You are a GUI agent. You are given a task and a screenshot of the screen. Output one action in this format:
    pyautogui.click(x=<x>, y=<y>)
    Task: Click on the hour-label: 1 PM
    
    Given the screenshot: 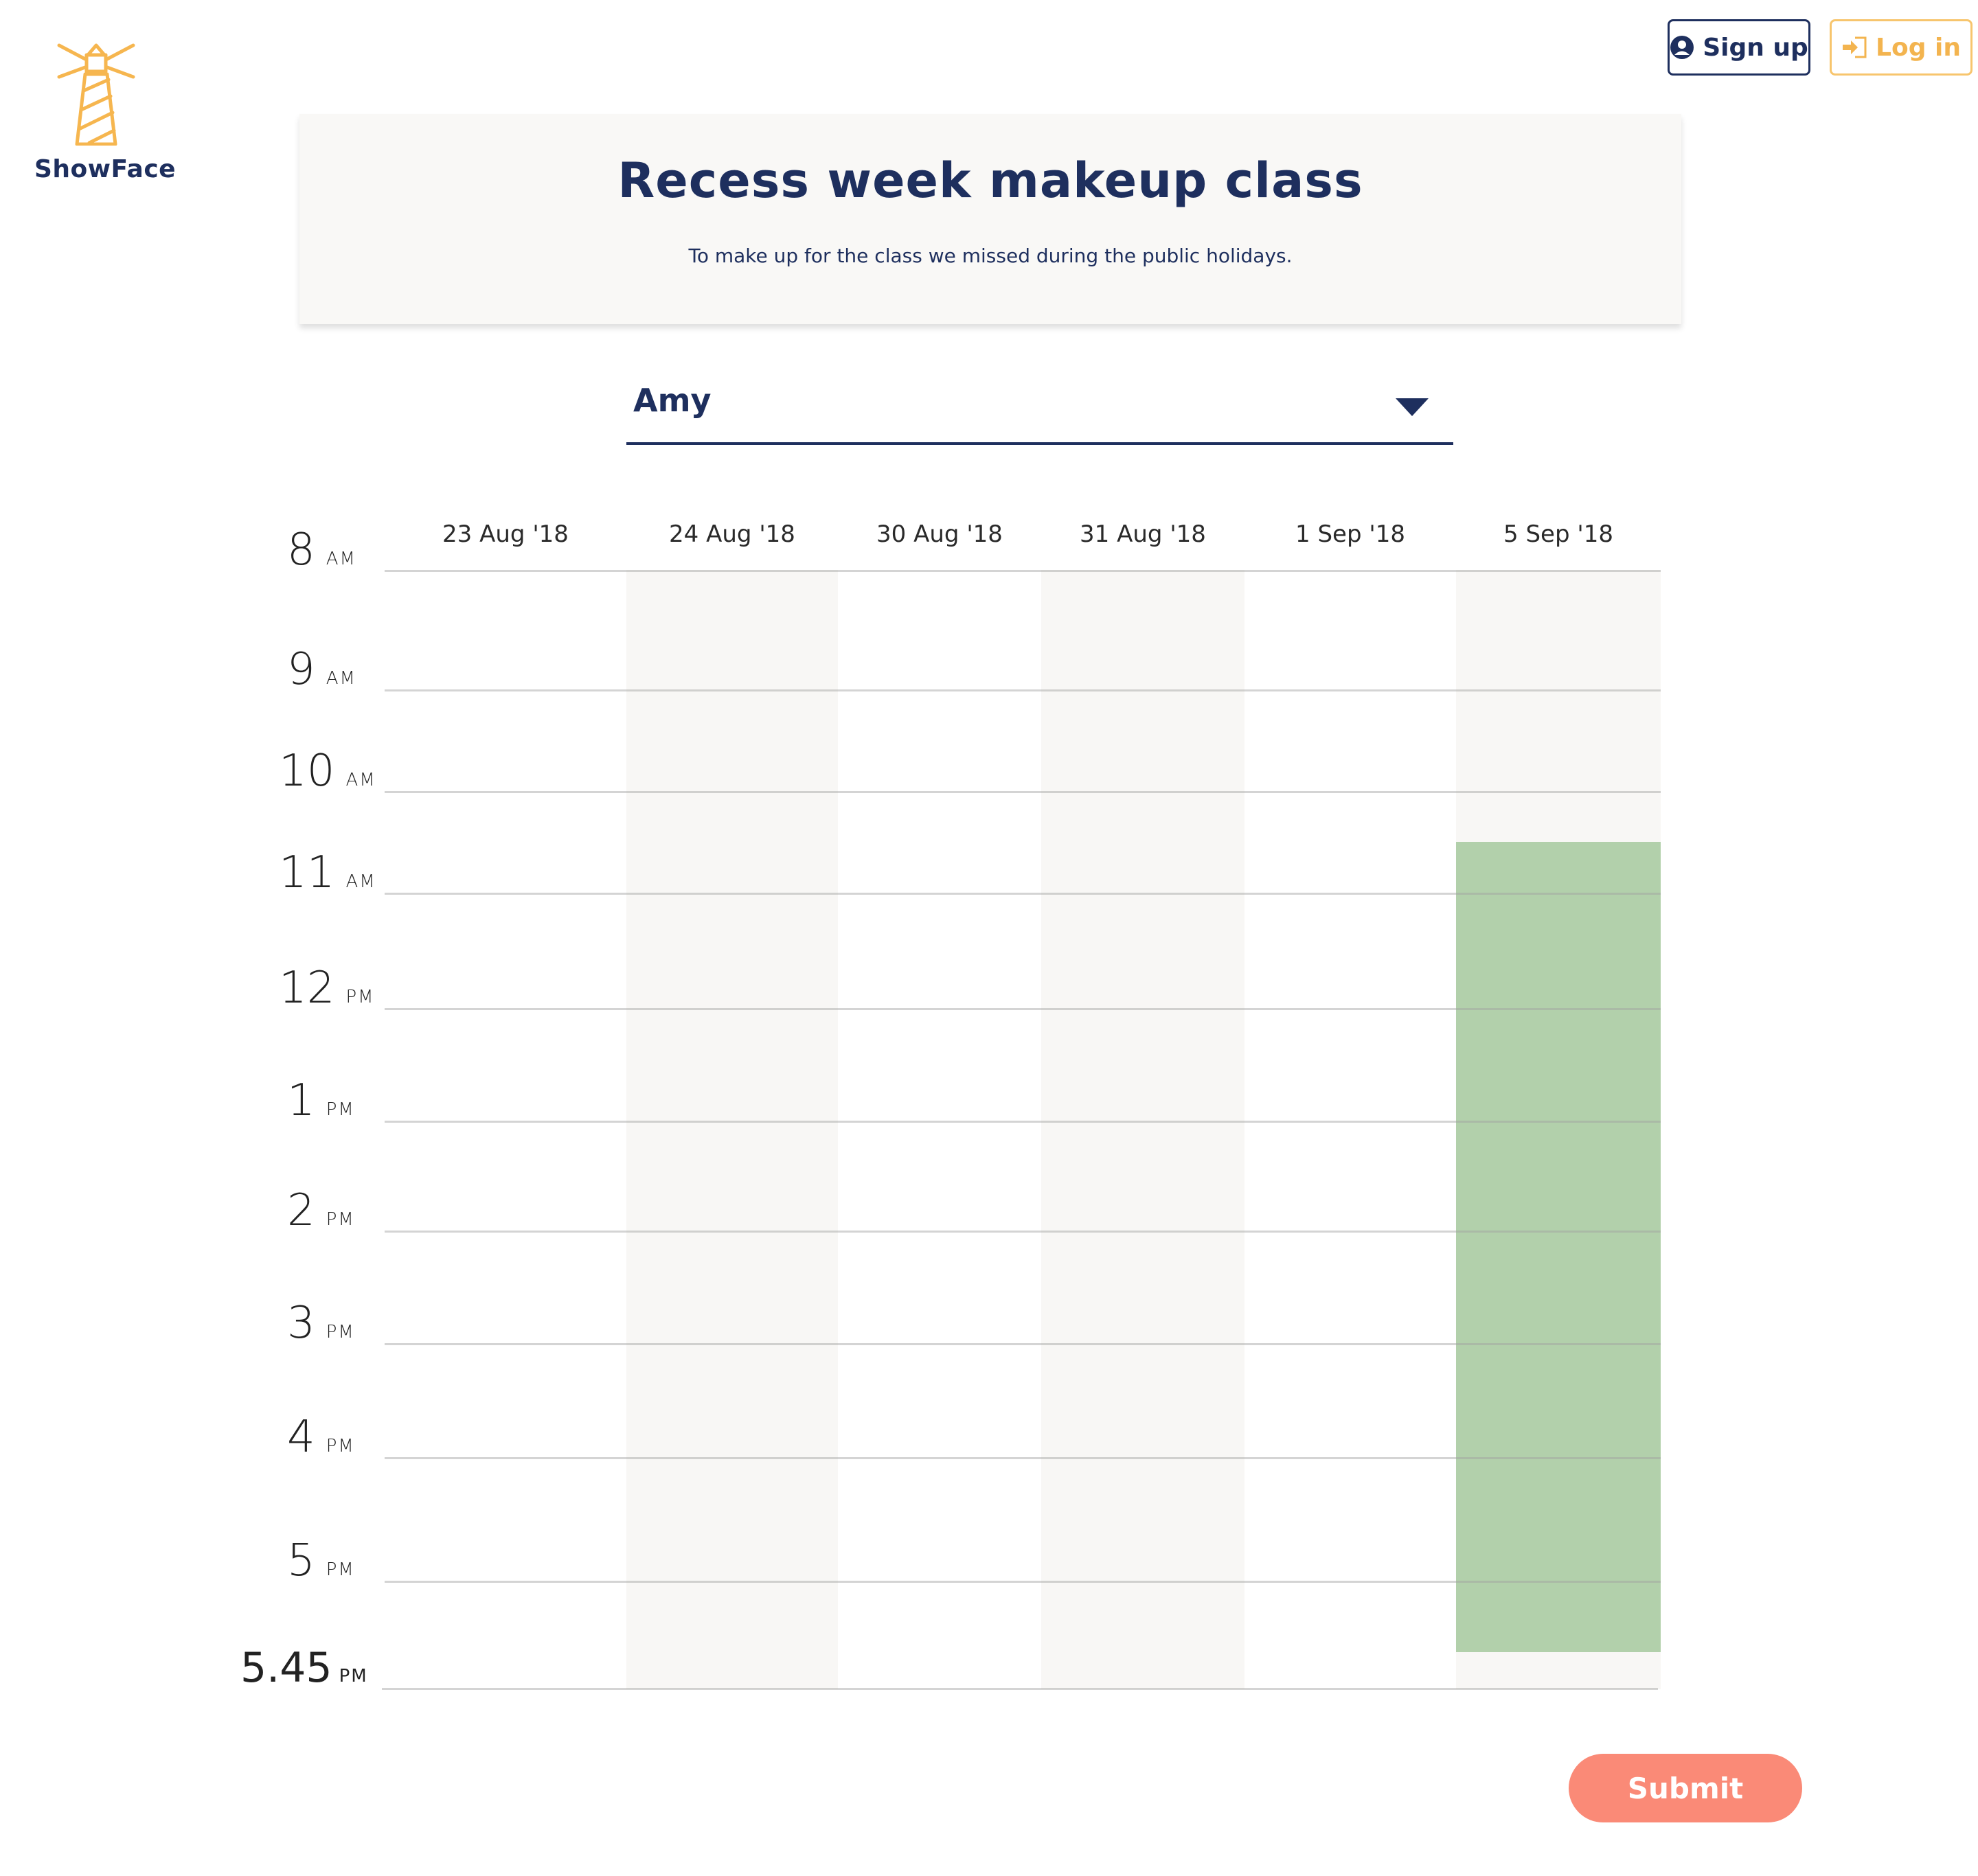 What is the action you would take?
    pyautogui.click(x=321, y=1100)
    